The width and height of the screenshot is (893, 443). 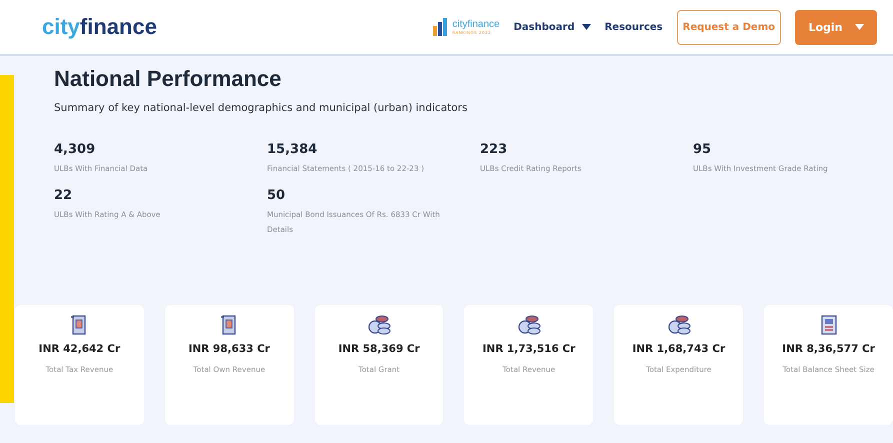 I want to click on stat-value: 223, so click(x=494, y=149).